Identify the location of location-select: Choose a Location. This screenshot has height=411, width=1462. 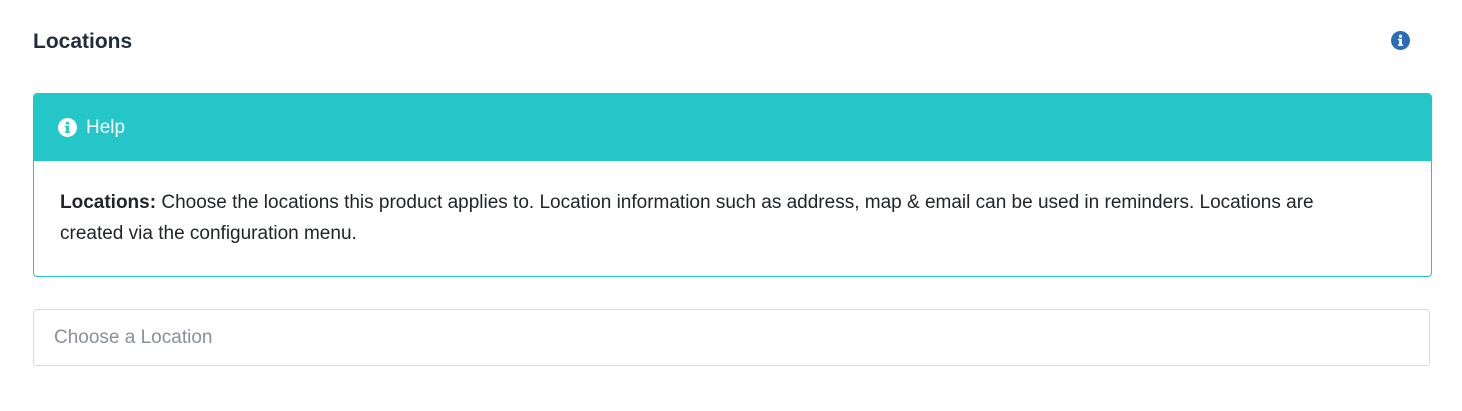
(731, 337).